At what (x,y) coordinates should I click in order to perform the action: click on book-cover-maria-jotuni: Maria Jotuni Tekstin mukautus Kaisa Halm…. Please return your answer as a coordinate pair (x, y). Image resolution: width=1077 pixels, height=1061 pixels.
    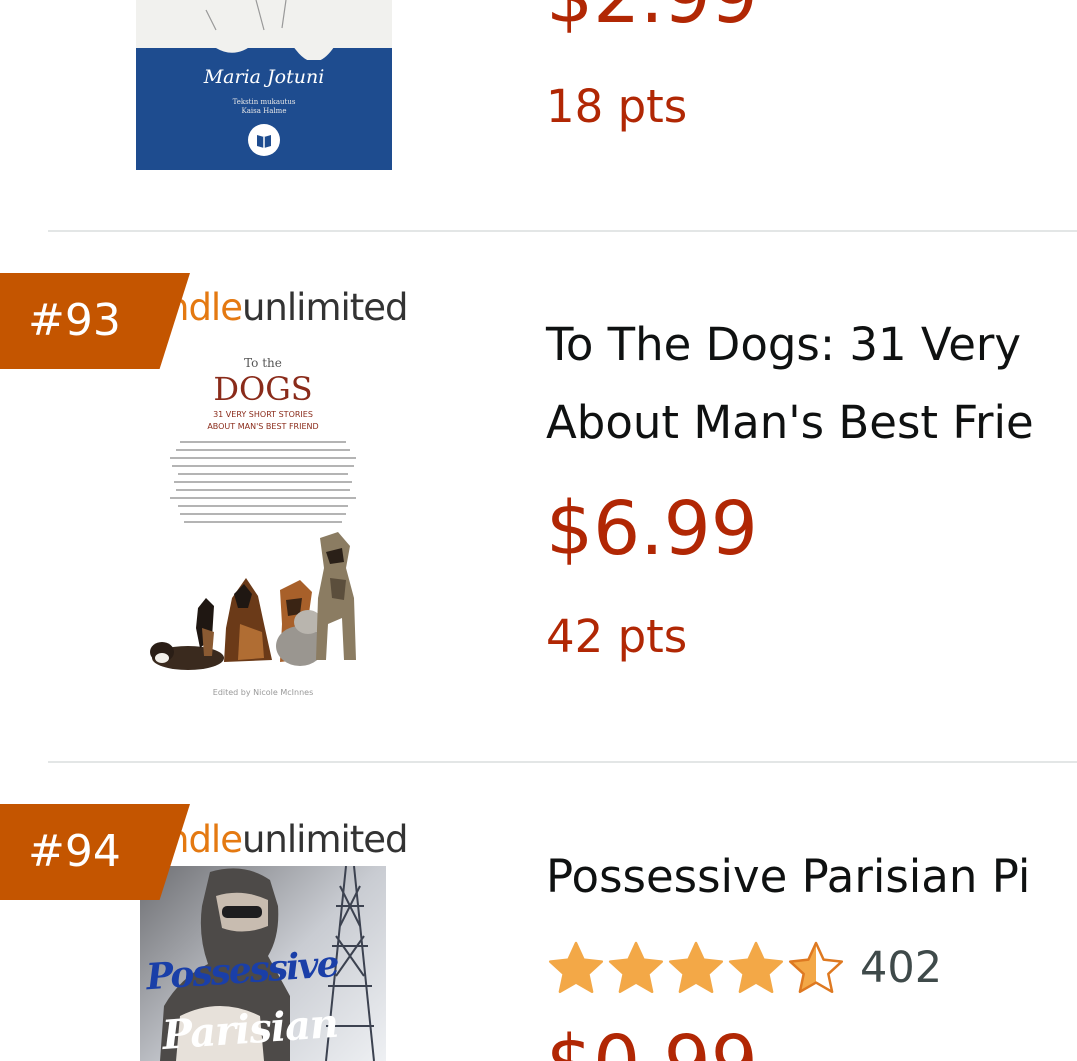
    Looking at the image, I should click on (264, 85).